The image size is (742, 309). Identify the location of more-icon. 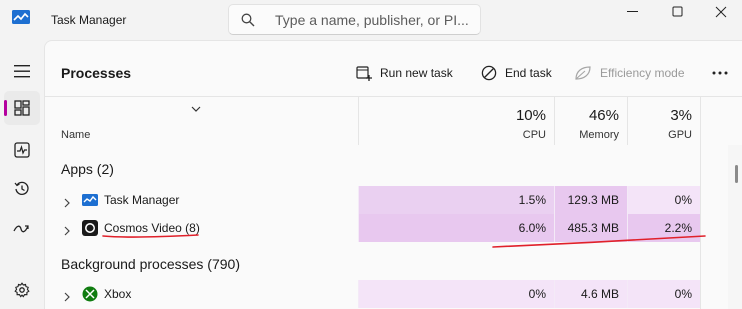
(720, 73).